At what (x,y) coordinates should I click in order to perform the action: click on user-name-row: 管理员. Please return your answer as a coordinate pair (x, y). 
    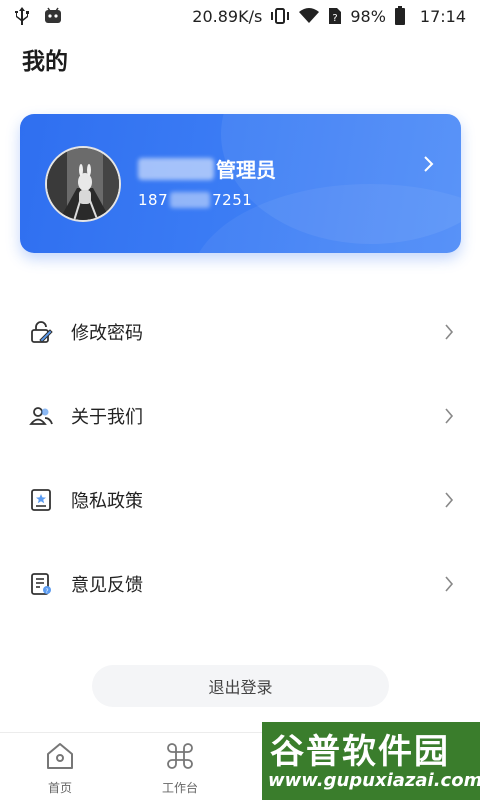
    Looking at the image, I should click on (207, 168).